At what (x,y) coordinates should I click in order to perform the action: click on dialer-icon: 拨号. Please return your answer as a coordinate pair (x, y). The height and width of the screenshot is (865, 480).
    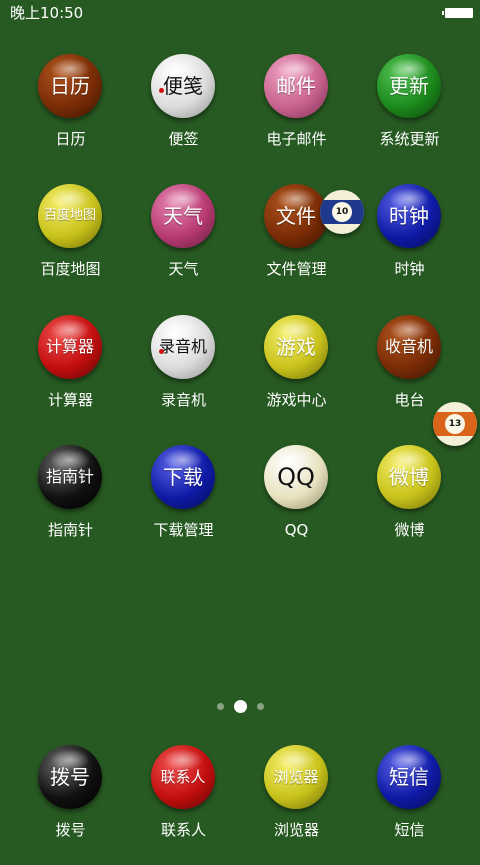
    Looking at the image, I should click on (70, 777).